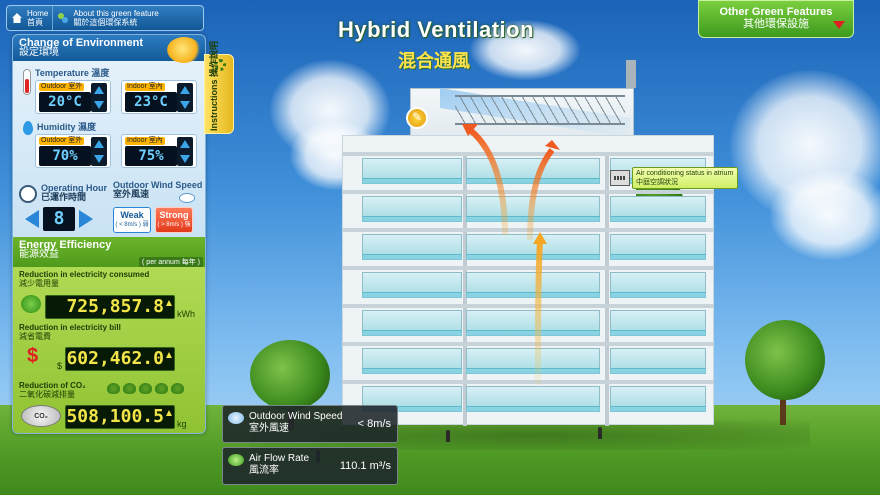 The height and width of the screenshot is (495, 880). I want to click on sun-icon, so click(184, 50).